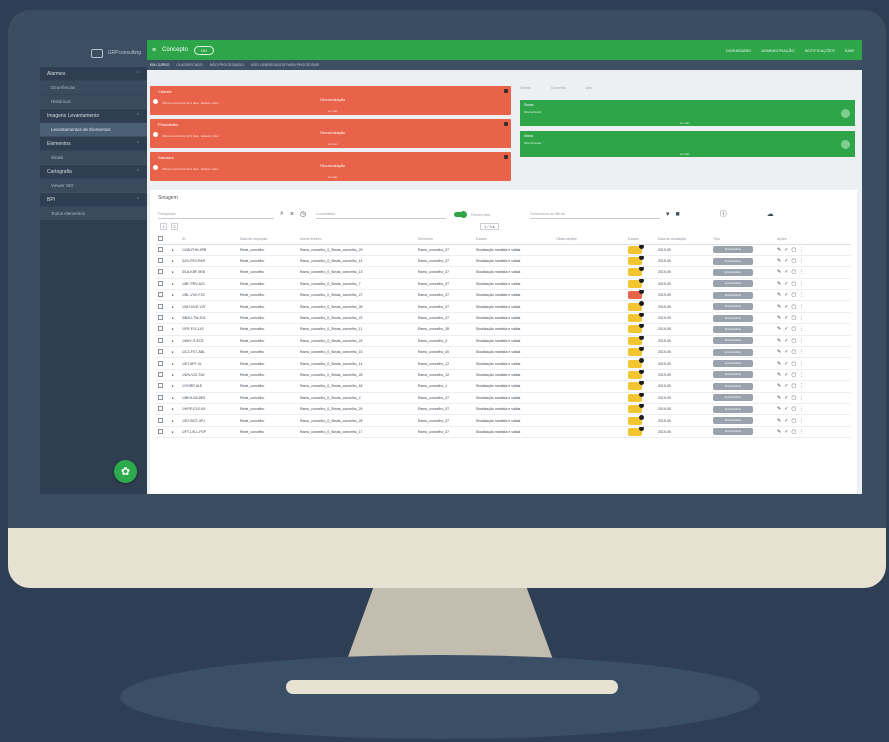 This screenshot has width=889, height=742. I want to click on sidebar-section: Elementos ⌃, so click(93, 143).